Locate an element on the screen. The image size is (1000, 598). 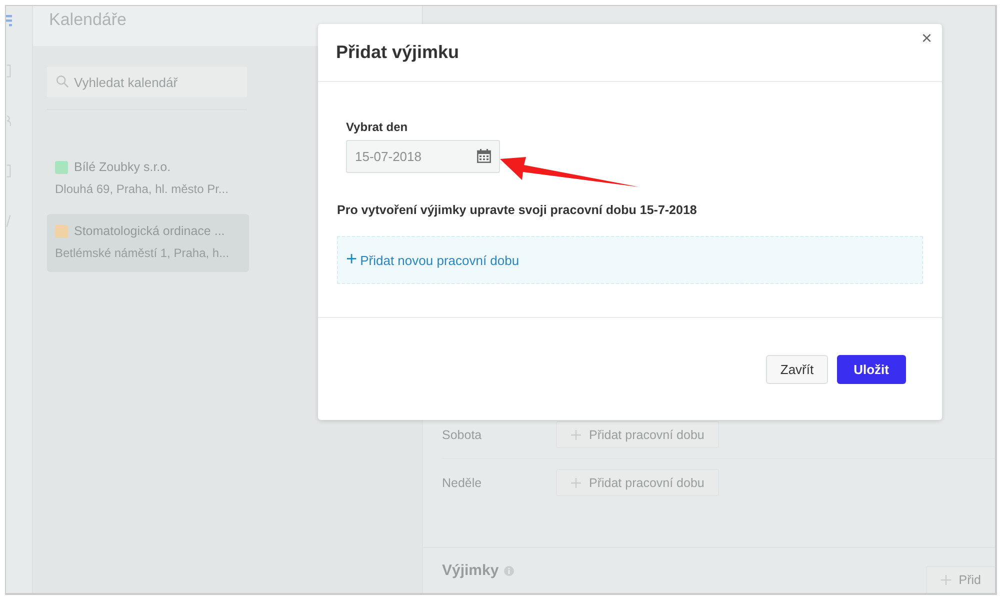
calendar-name: Bílé Zoubky s.r.o. is located at coordinates (122, 167).